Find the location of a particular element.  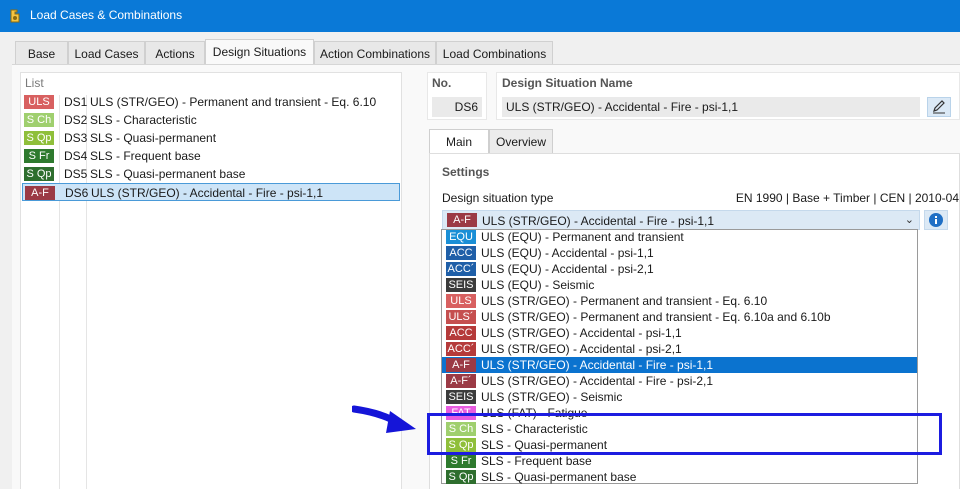

number-field-group: No. DS6 is located at coordinates (457, 96).